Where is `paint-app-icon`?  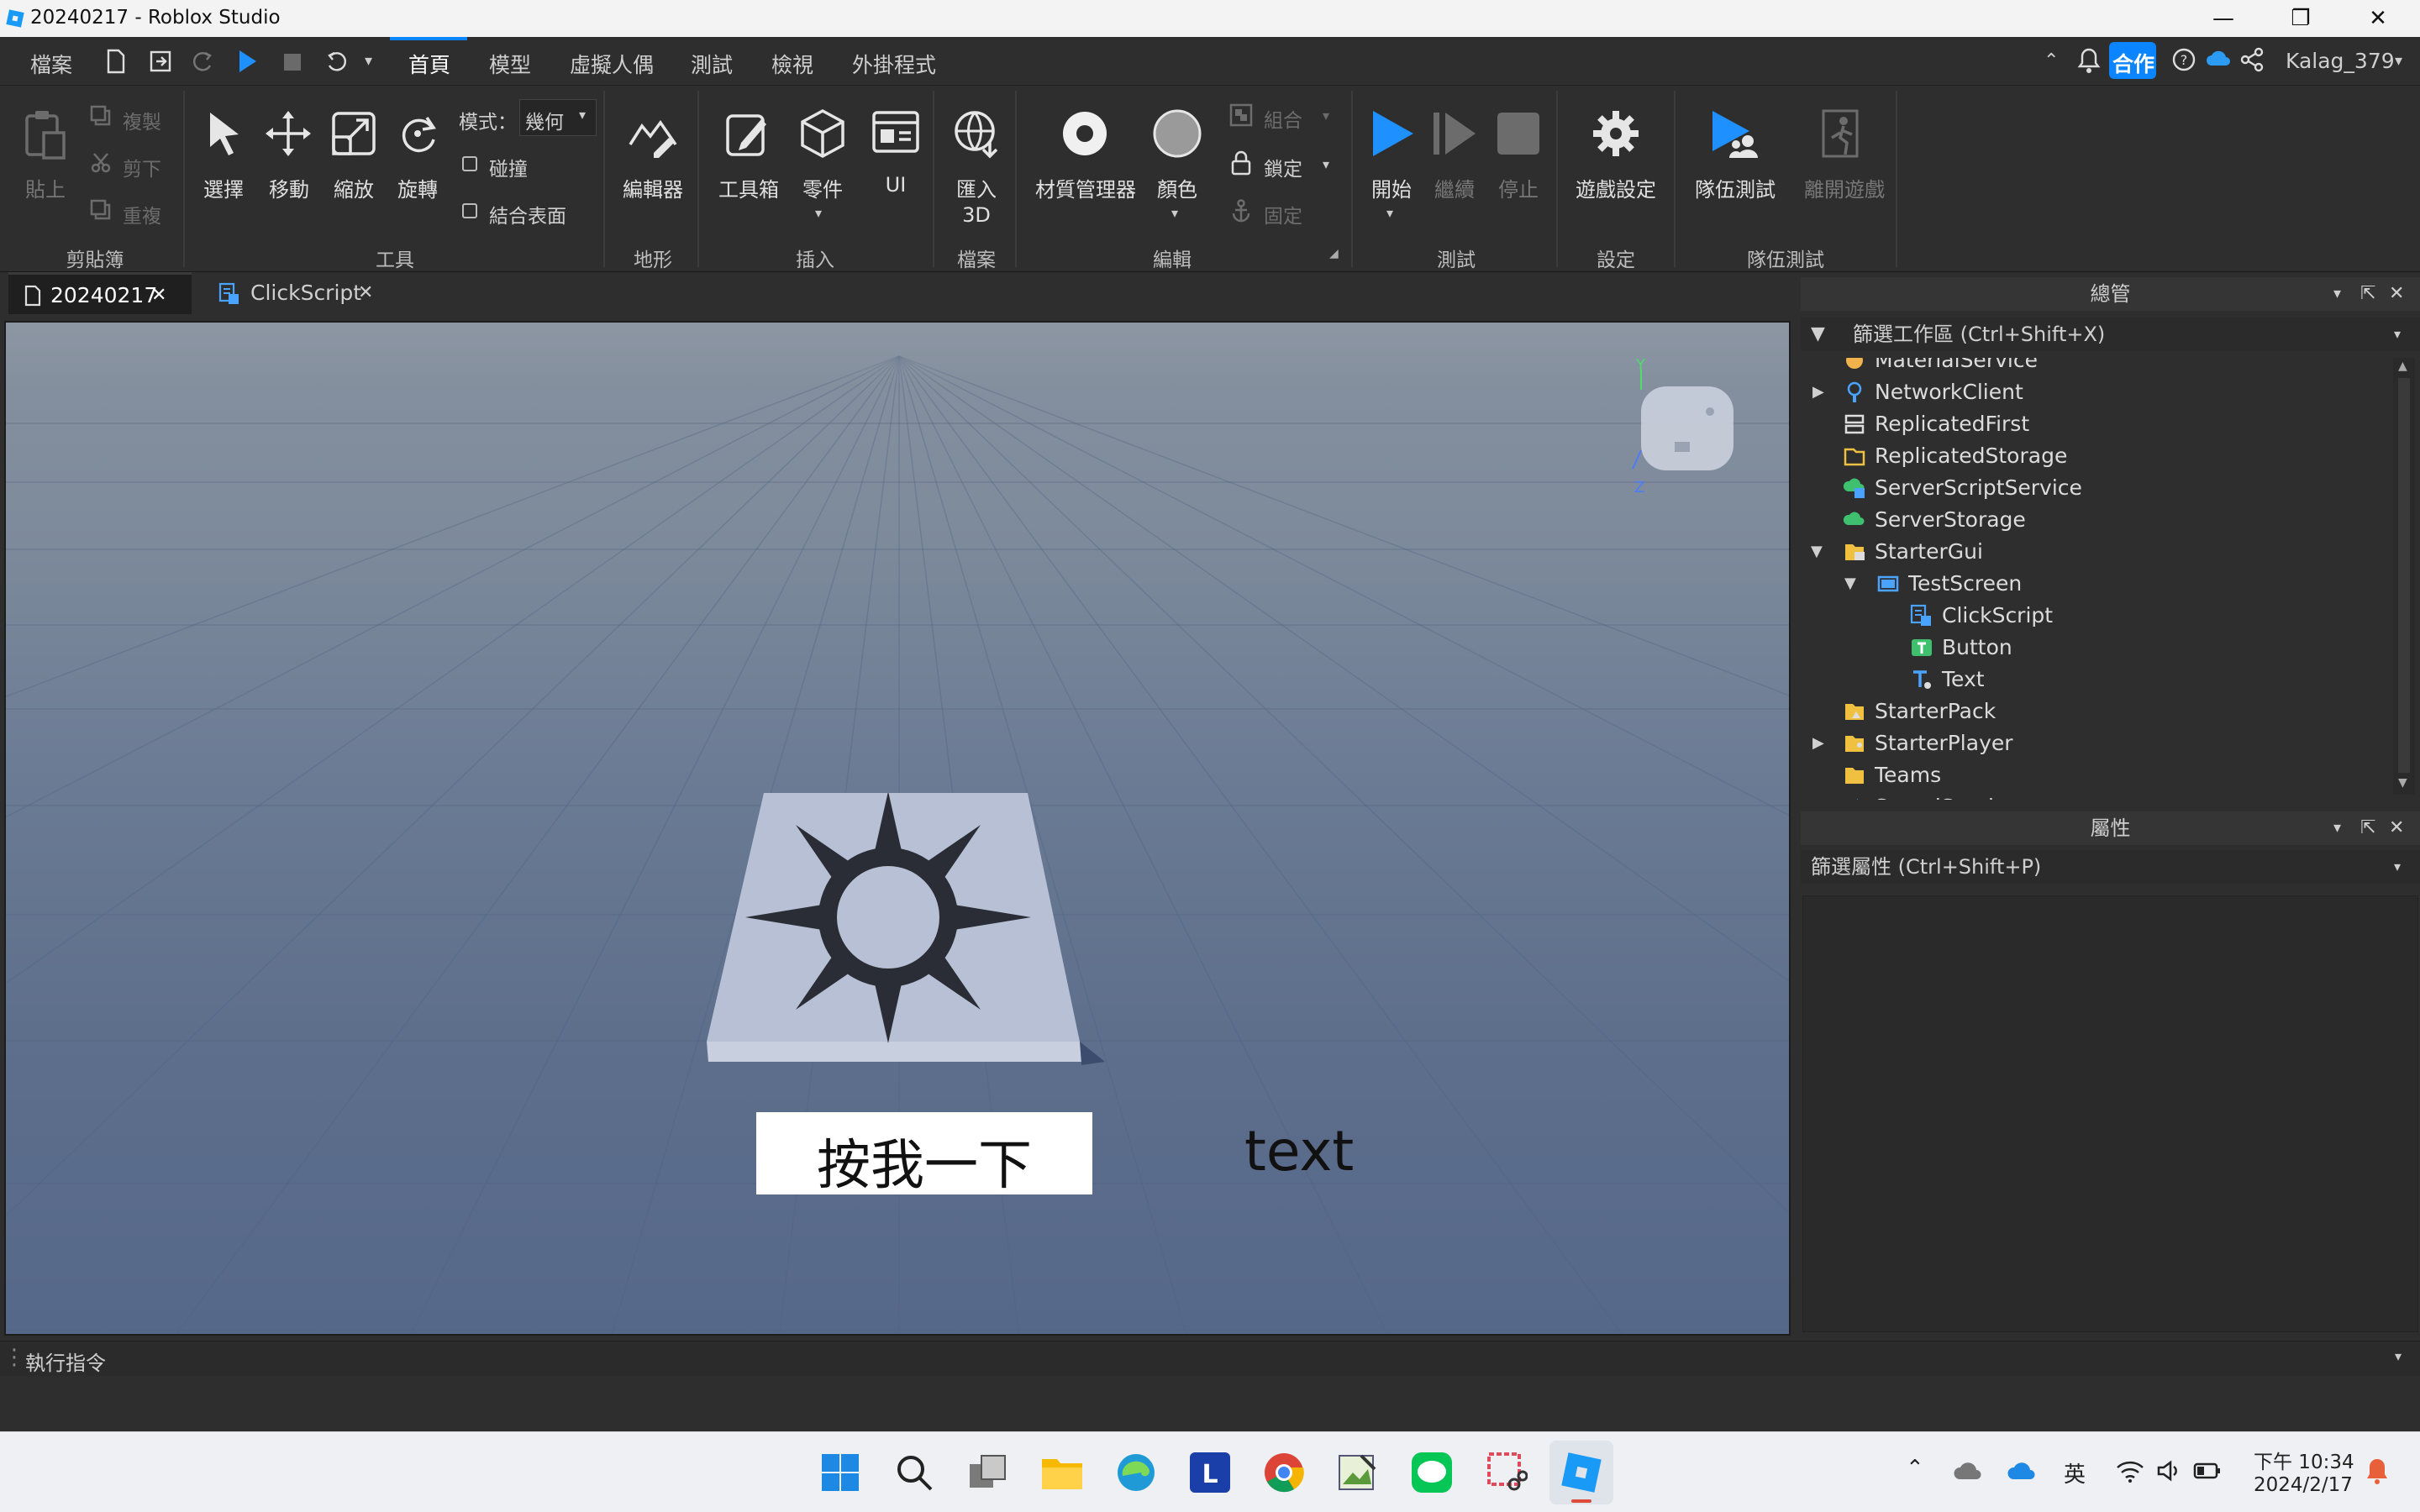
paint-app-icon is located at coordinates (1358, 1472).